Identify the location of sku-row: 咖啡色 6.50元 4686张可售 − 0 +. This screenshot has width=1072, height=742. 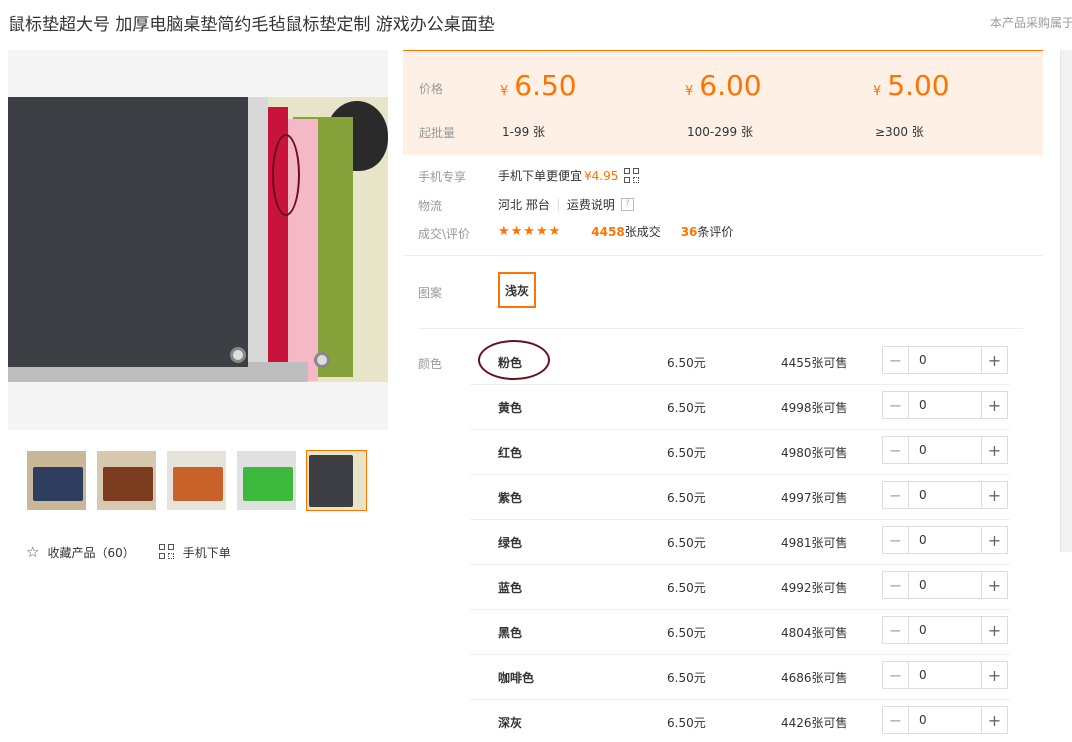
(740, 677).